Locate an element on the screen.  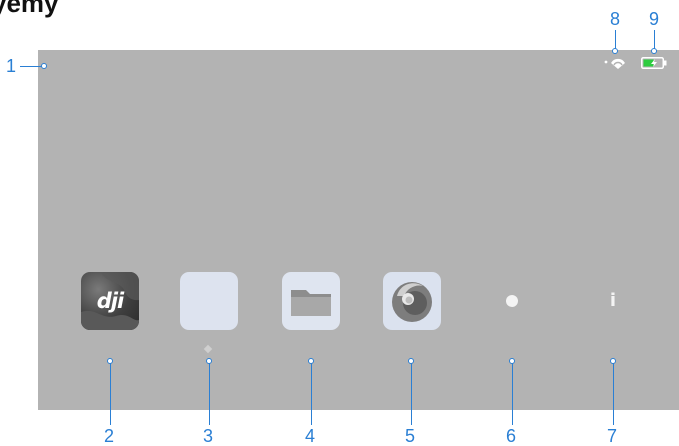
callout-4: 4 is located at coordinates (310, 436).